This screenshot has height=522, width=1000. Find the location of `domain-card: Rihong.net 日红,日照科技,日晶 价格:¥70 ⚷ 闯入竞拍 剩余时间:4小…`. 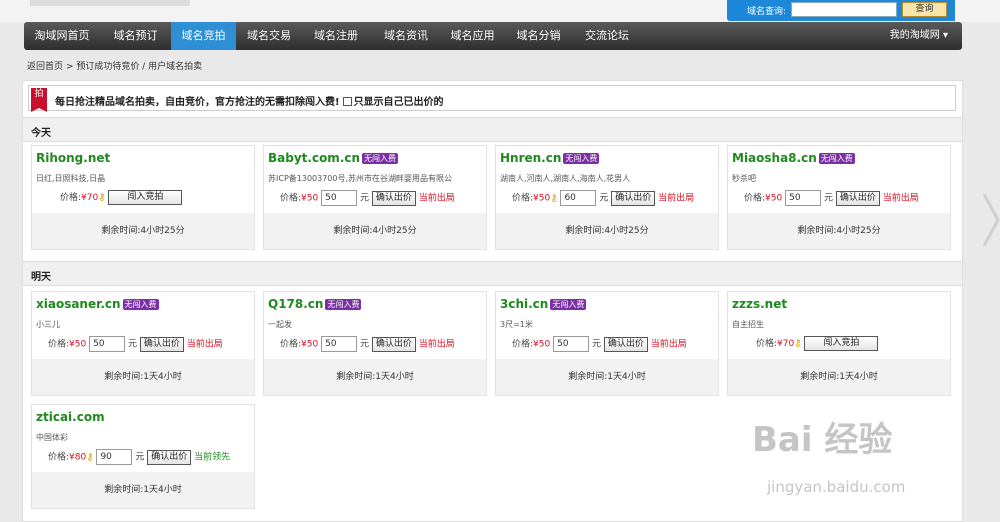

domain-card: Rihong.net 日红,日照科技,日晶 价格:¥70 ⚷ 闯入竞拍 剩余时间:4小… is located at coordinates (143, 197).